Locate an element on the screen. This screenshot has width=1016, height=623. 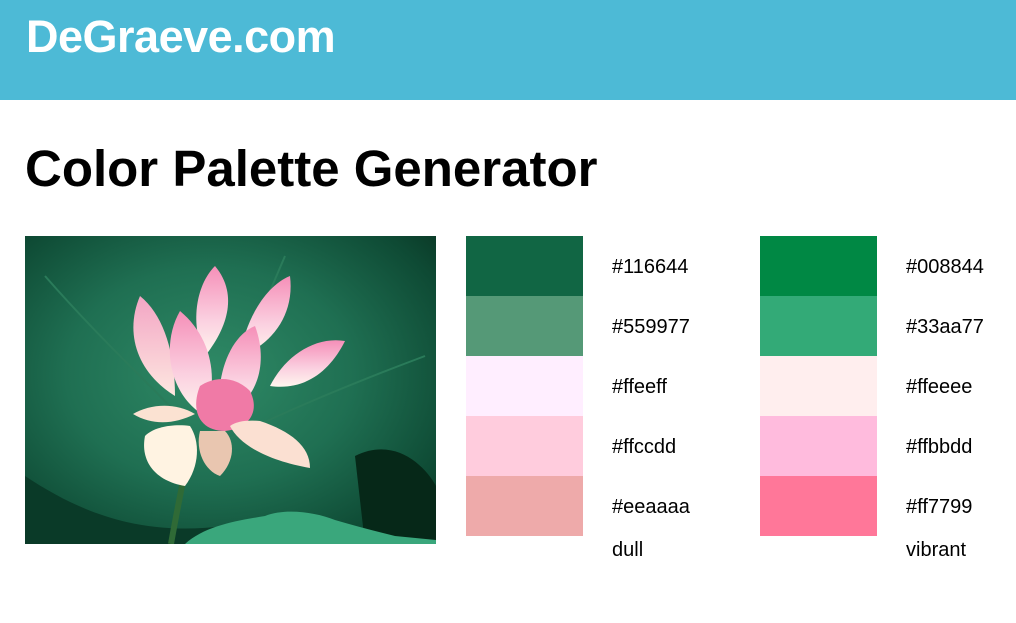
palette-label-vibrant: vibrant is located at coordinates (936, 550).